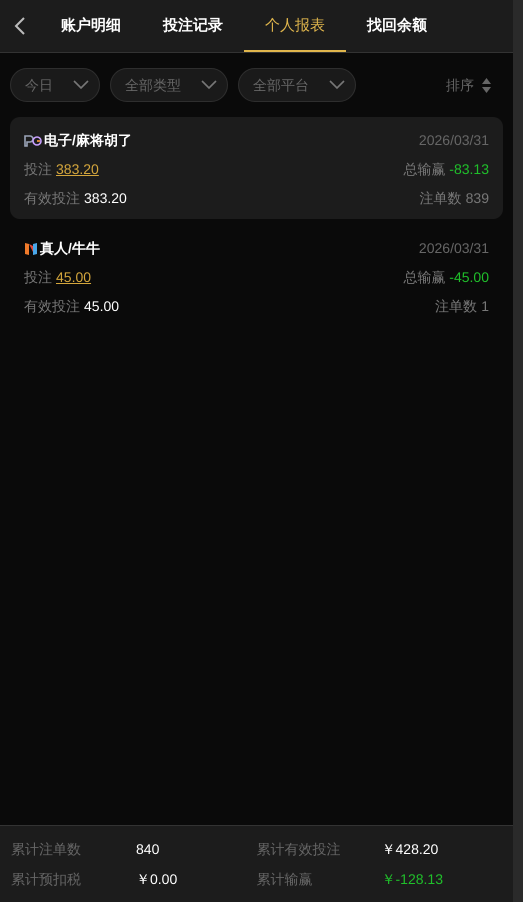 This screenshot has height=902, width=523. What do you see at coordinates (485, 306) in the screenshot?
I see `order-count-value: 1` at bounding box center [485, 306].